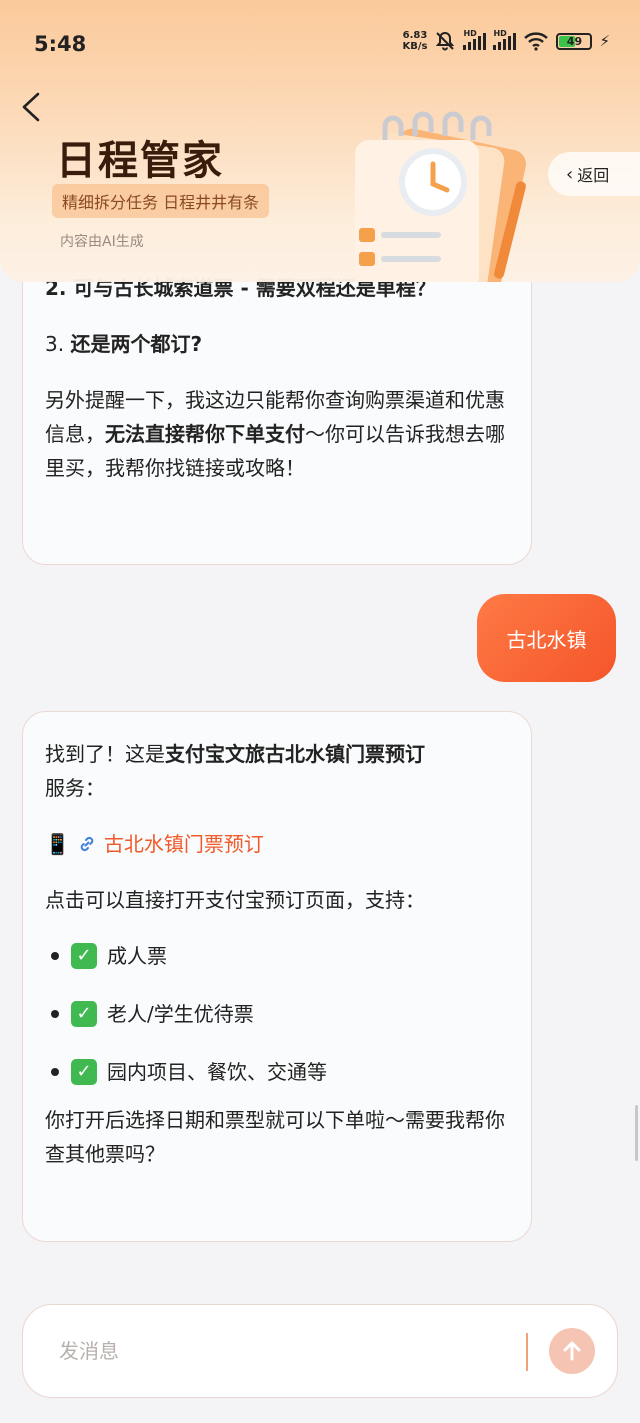 The width and height of the screenshot is (640, 1423). Describe the element at coordinates (124, 344) in the screenshot. I see `list-item: 3. 还是两个都订?` at that location.